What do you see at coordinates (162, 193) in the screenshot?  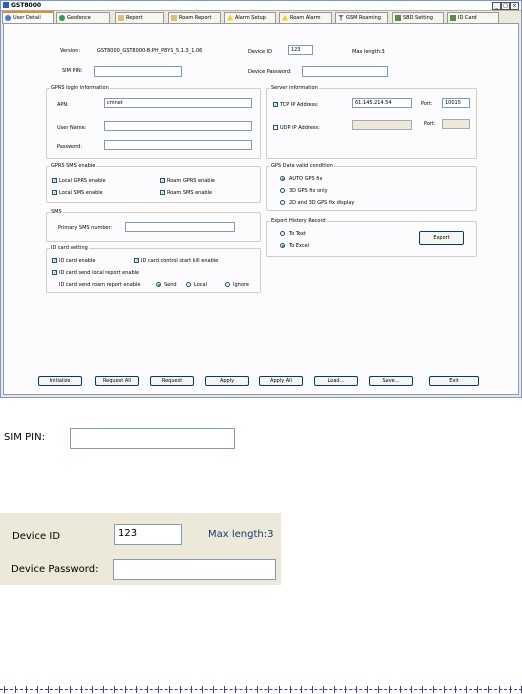 I see `roam-sms-checkbox: ✓` at bounding box center [162, 193].